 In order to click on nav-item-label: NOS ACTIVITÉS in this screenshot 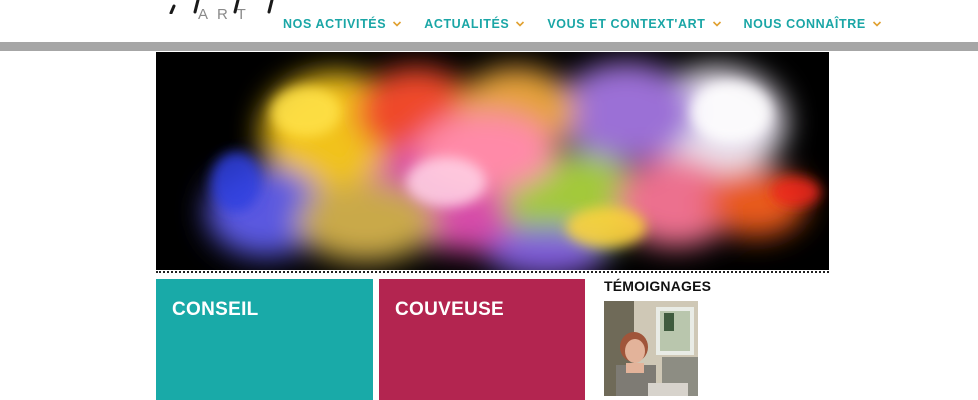, I will do `click(335, 24)`.